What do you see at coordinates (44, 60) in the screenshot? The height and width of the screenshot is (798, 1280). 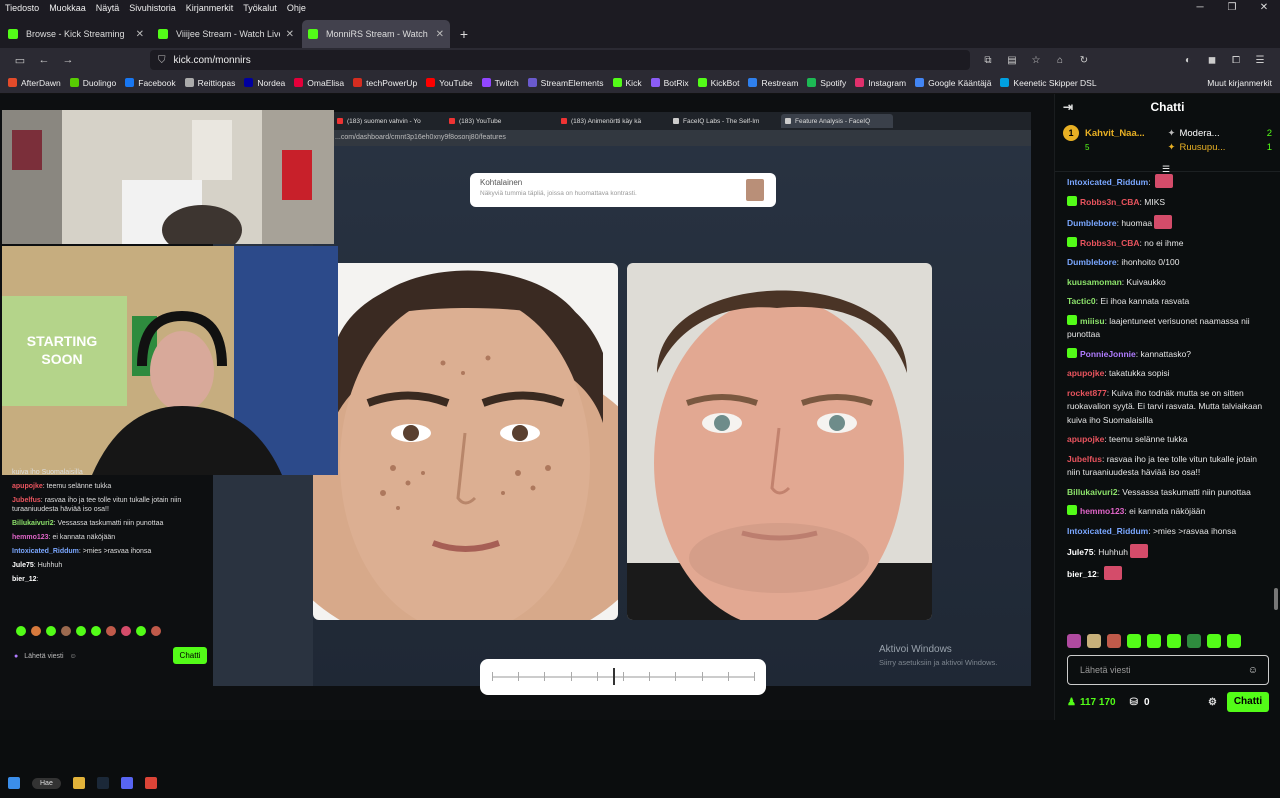 I see `back-icon: ←` at bounding box center [44, 60].